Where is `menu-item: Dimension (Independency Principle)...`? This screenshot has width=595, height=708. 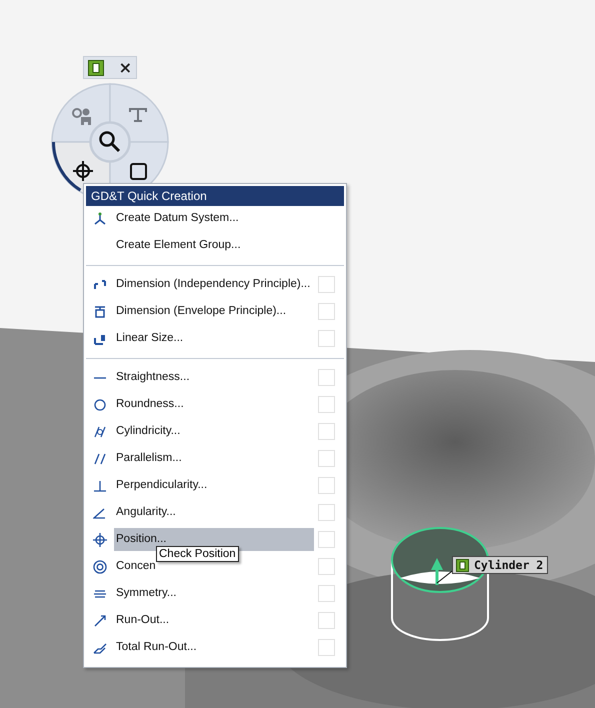
menu-item: Dimension (Independency Principle)... is located at coordinates (214, 284).